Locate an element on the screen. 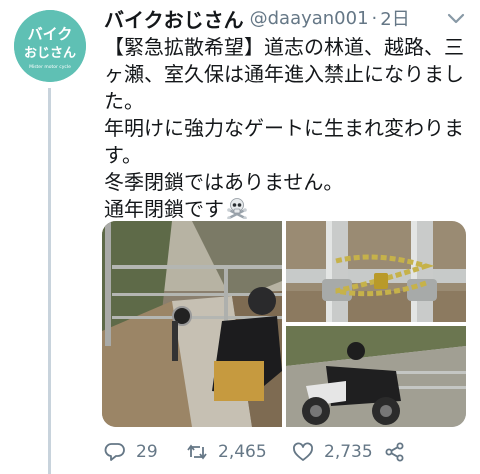  timestamp: 2日 is located at coordinates (394, 18).